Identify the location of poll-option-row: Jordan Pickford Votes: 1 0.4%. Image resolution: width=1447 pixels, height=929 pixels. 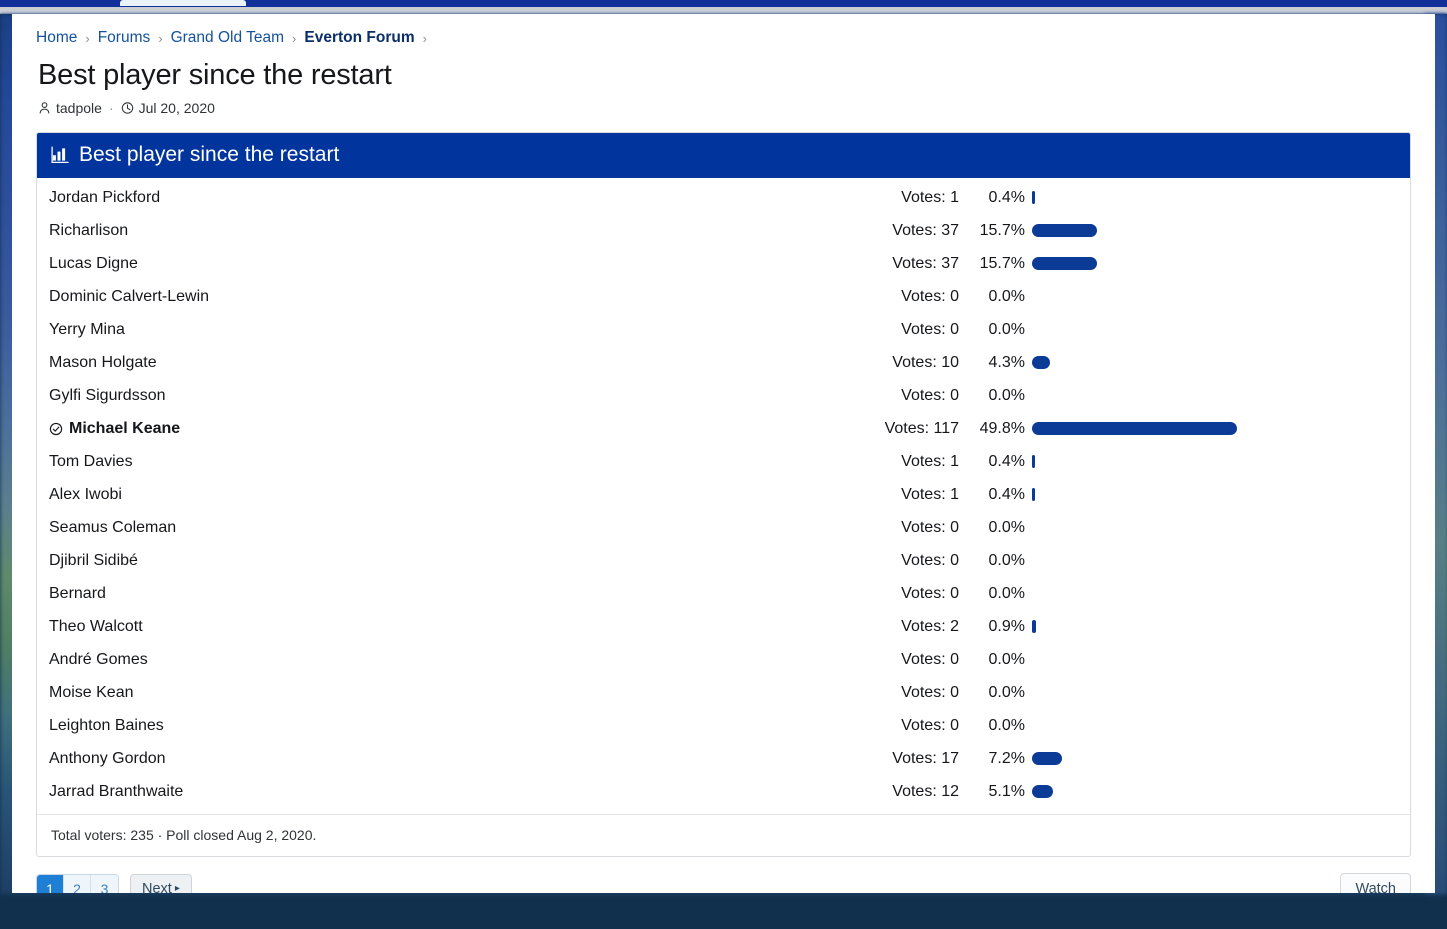
(723, 197).